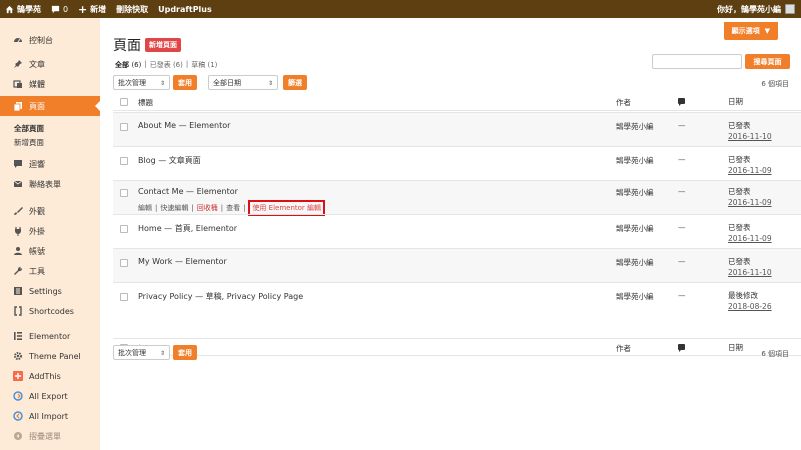  Describe the element at coordinates (745, 31) in the screenshot. I see `screen-options-label: 顯示選項` at that location.